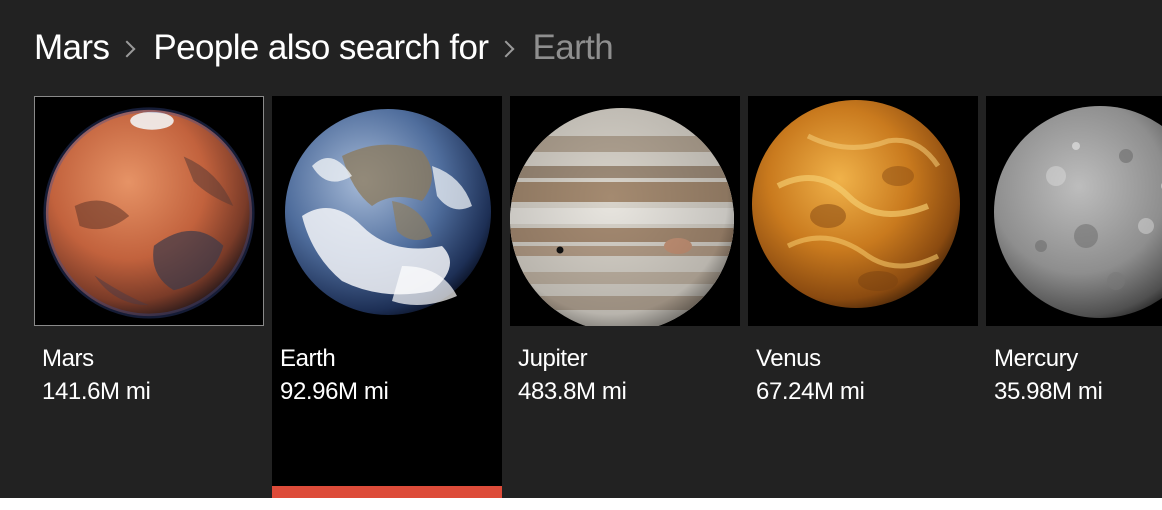 The image size is (1162, 510). What do you see at coordinates (308, 358) in the screenshot?
I see `card-name: Earth` at bounding box center [308, 358].